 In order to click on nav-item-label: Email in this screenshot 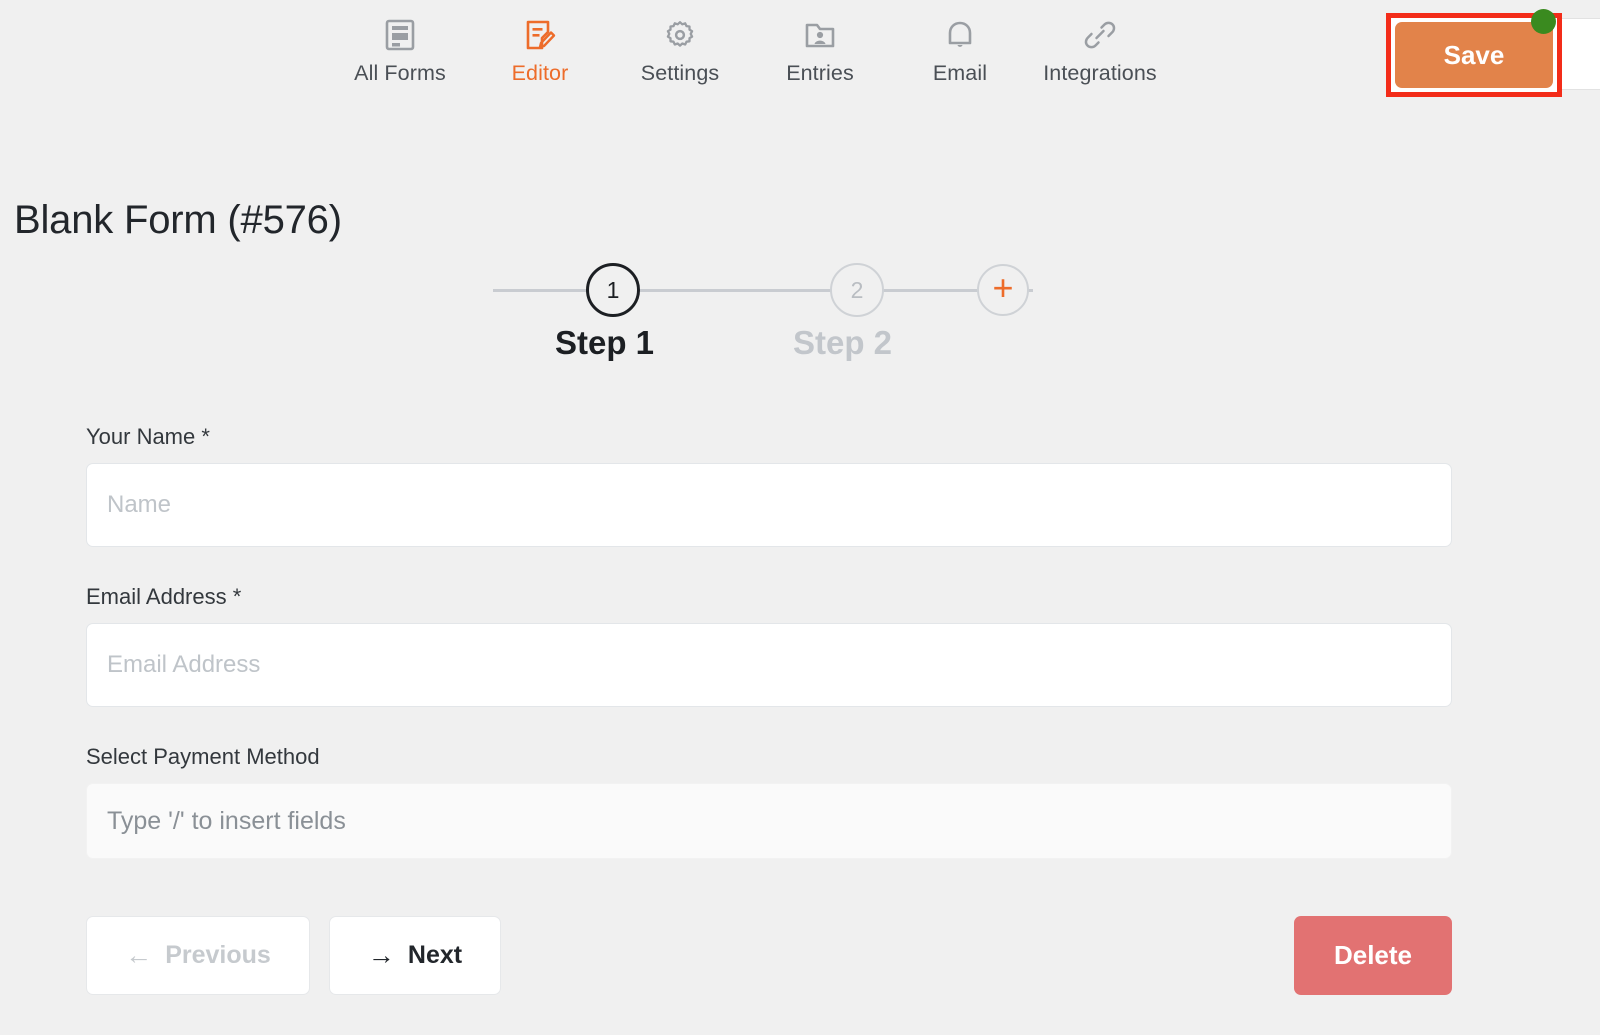, I will do `click(960, 73)`.